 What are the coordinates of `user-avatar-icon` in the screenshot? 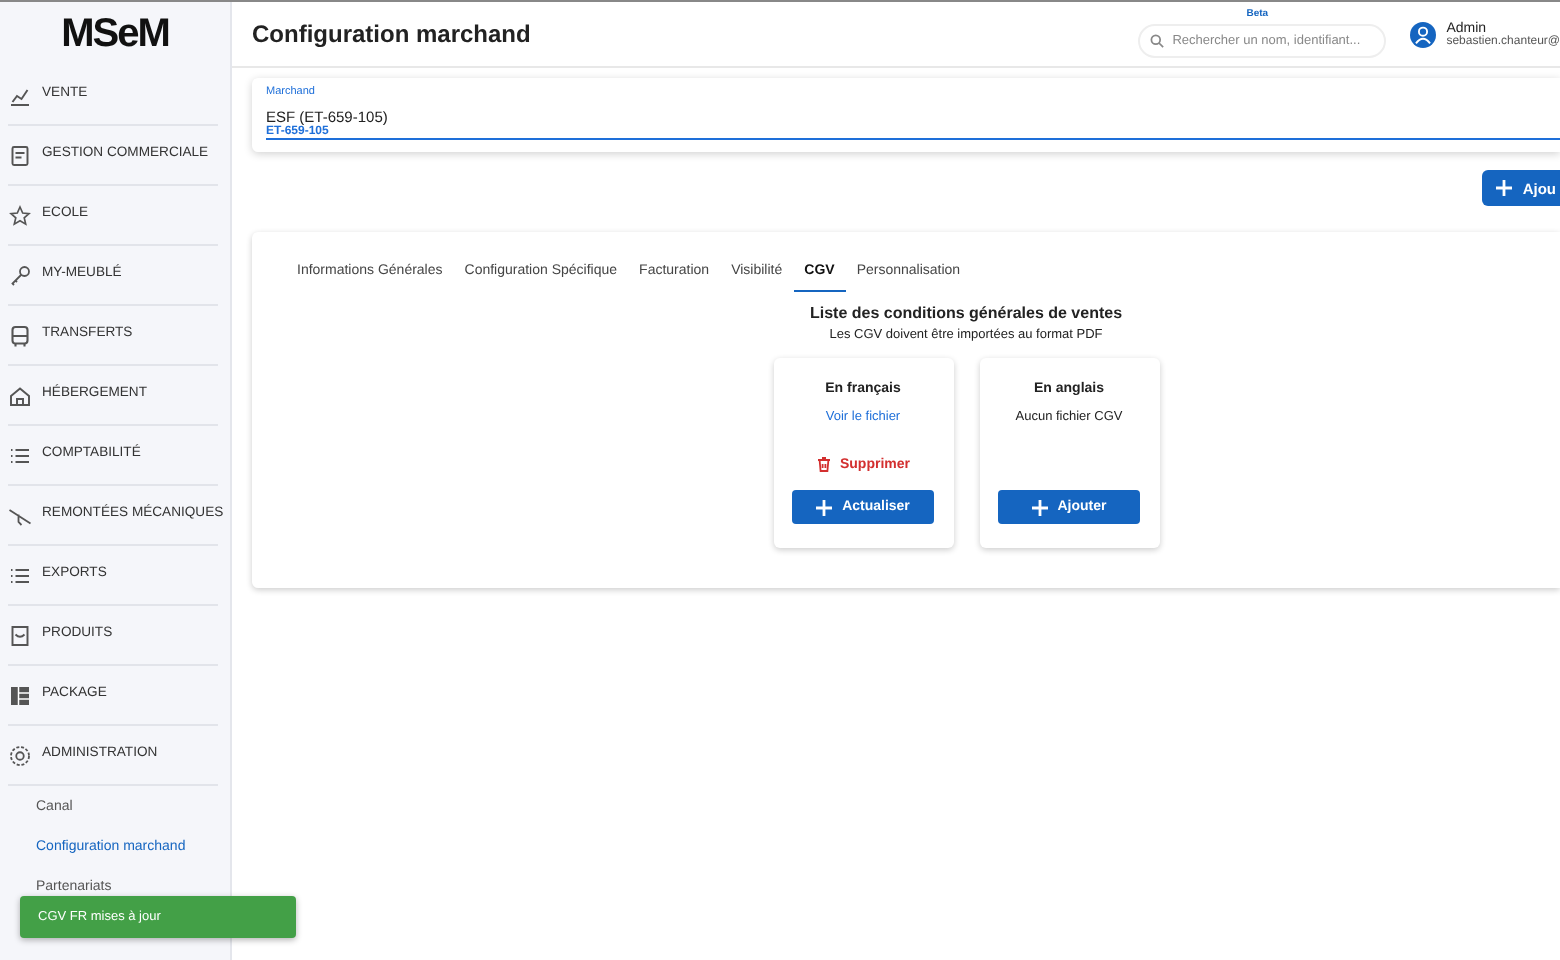 It's located at (1423, 34).